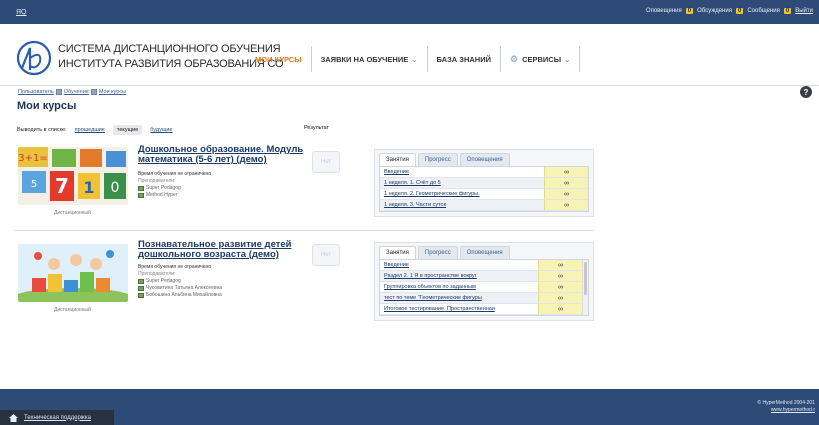  What do you see at coordinates (514, 58) in the screenshot?
I see `gear-icon: ⚙` at bounding box center [514, 58].